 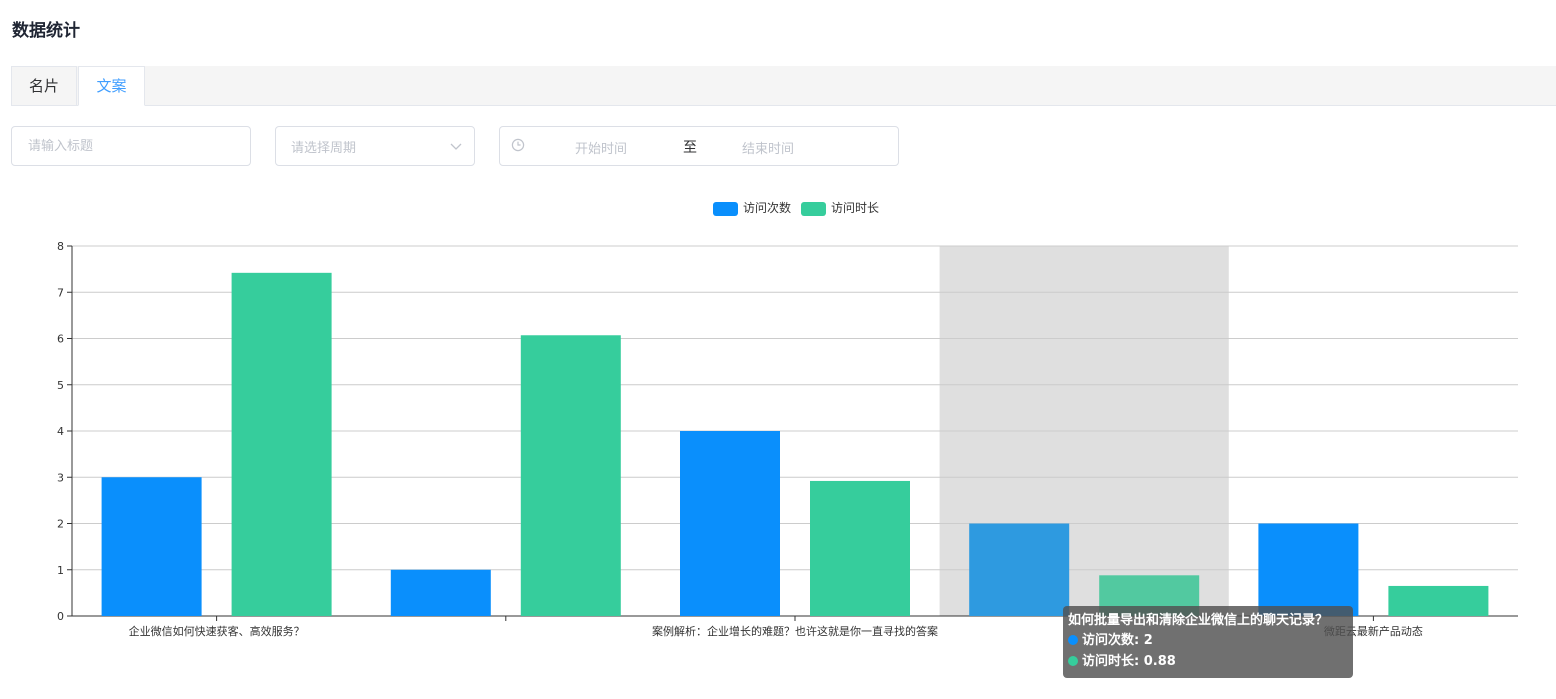 I want to click on tooltip-row-visits: 访问次数: 2, so click(x=1208, y=640).